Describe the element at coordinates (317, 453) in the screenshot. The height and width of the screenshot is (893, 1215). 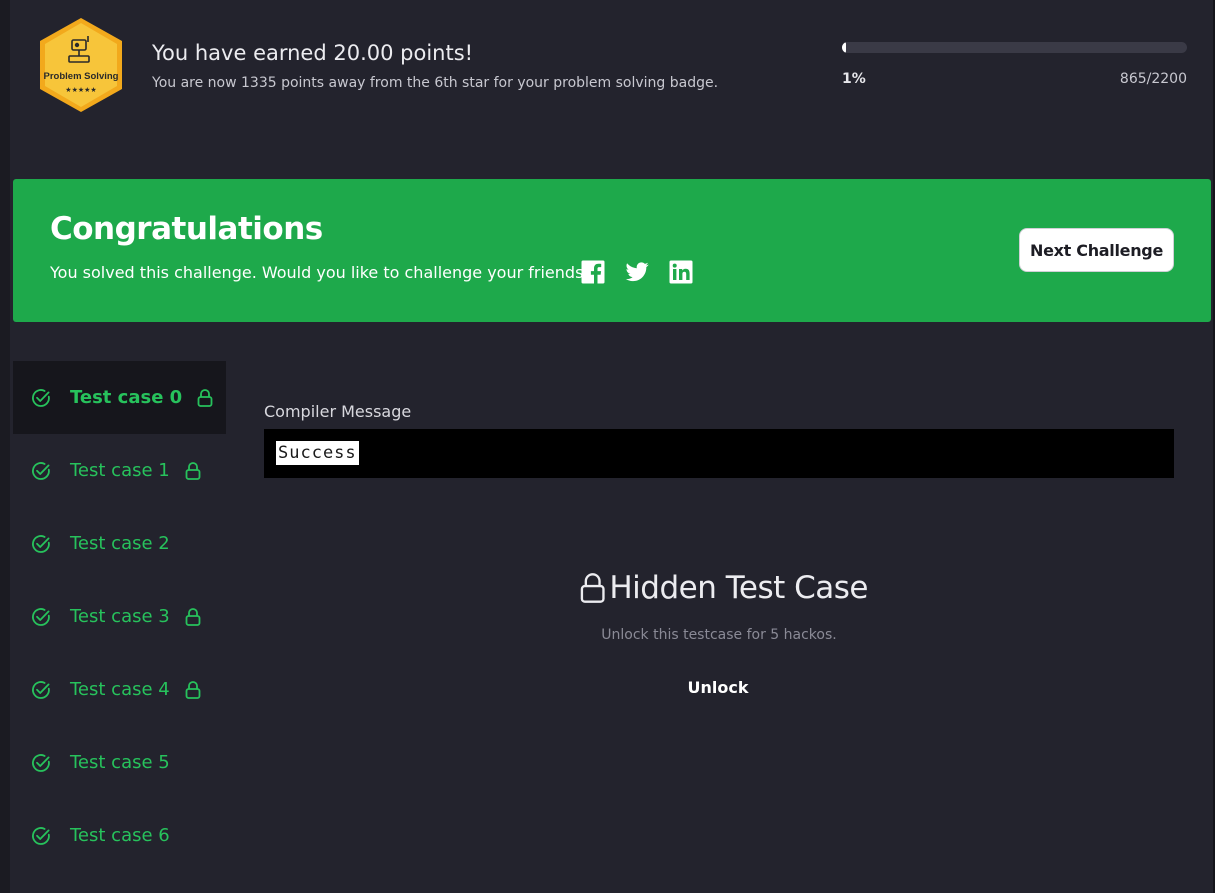
I see `compiler-output: Success` at that location.